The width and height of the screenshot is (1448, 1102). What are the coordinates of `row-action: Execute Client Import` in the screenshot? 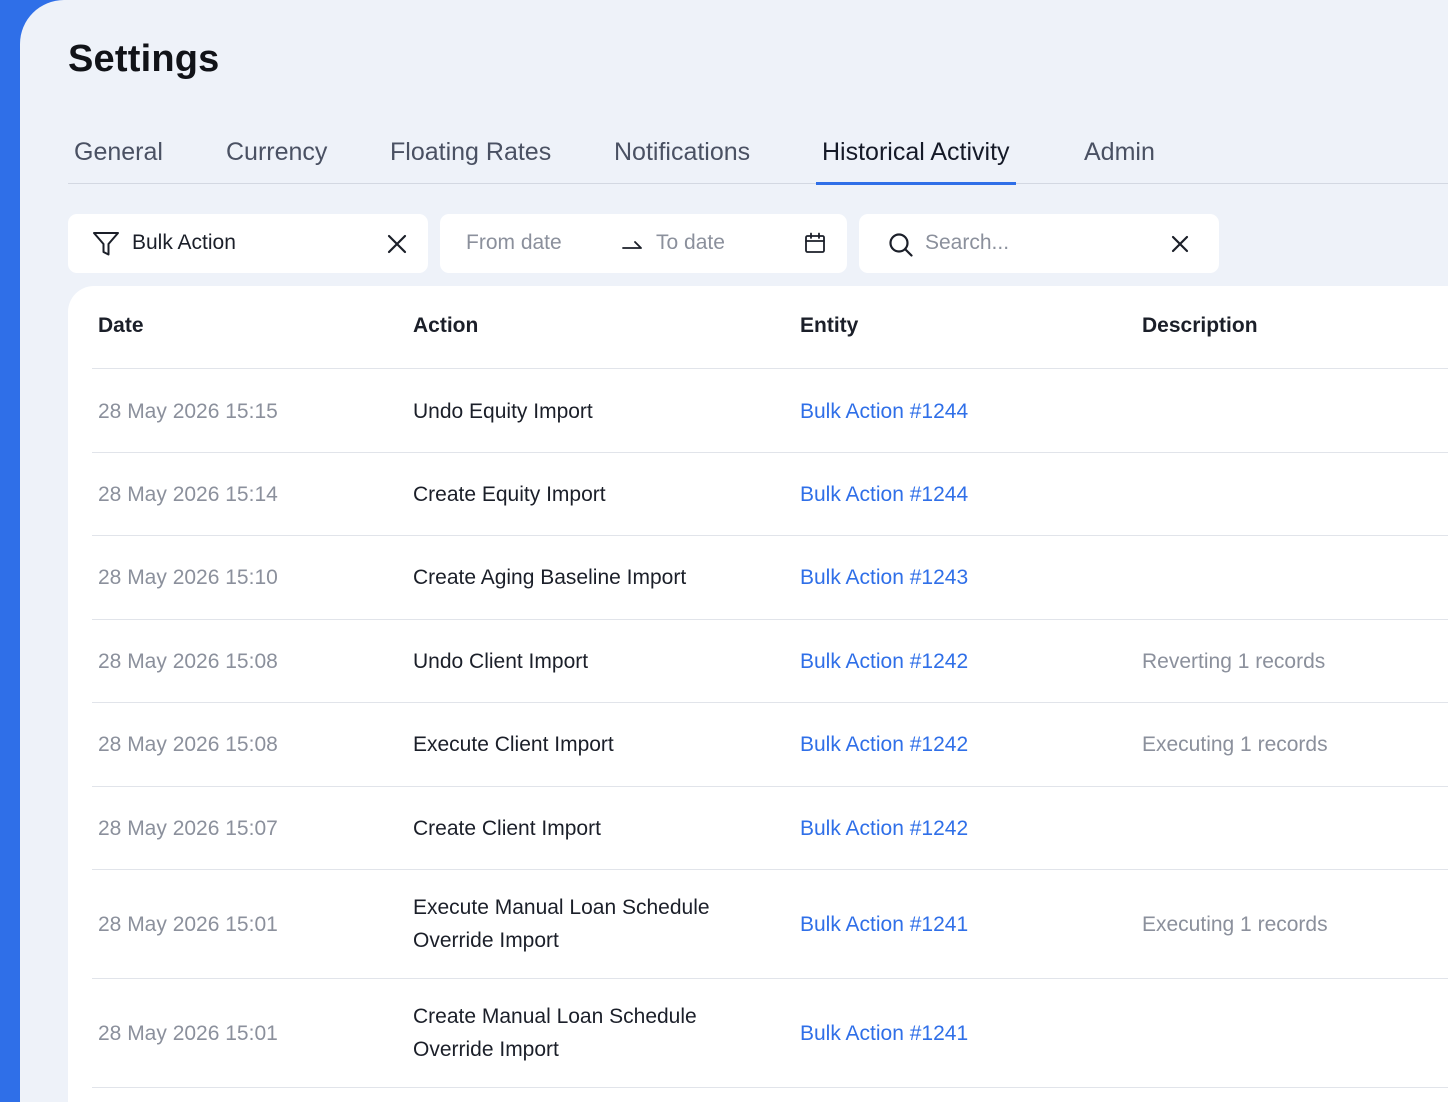 It's located at (513, 744).